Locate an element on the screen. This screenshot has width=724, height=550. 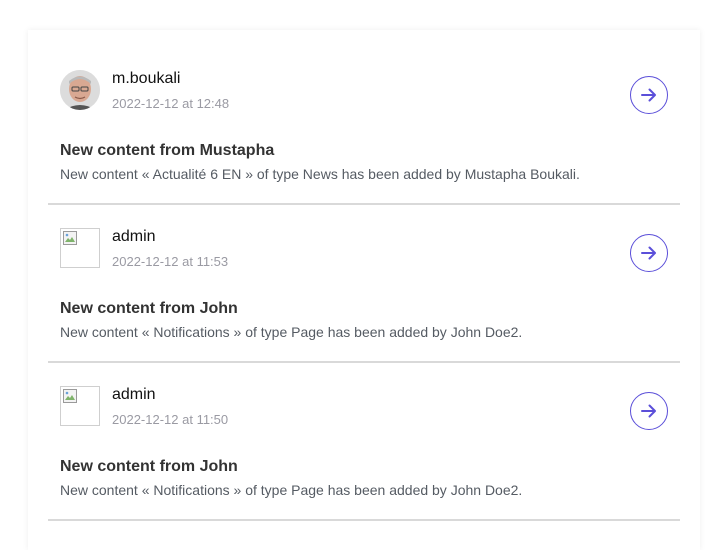
timestamp: 2022-12-12 at 11:53 is located at coordinates (170, 261).